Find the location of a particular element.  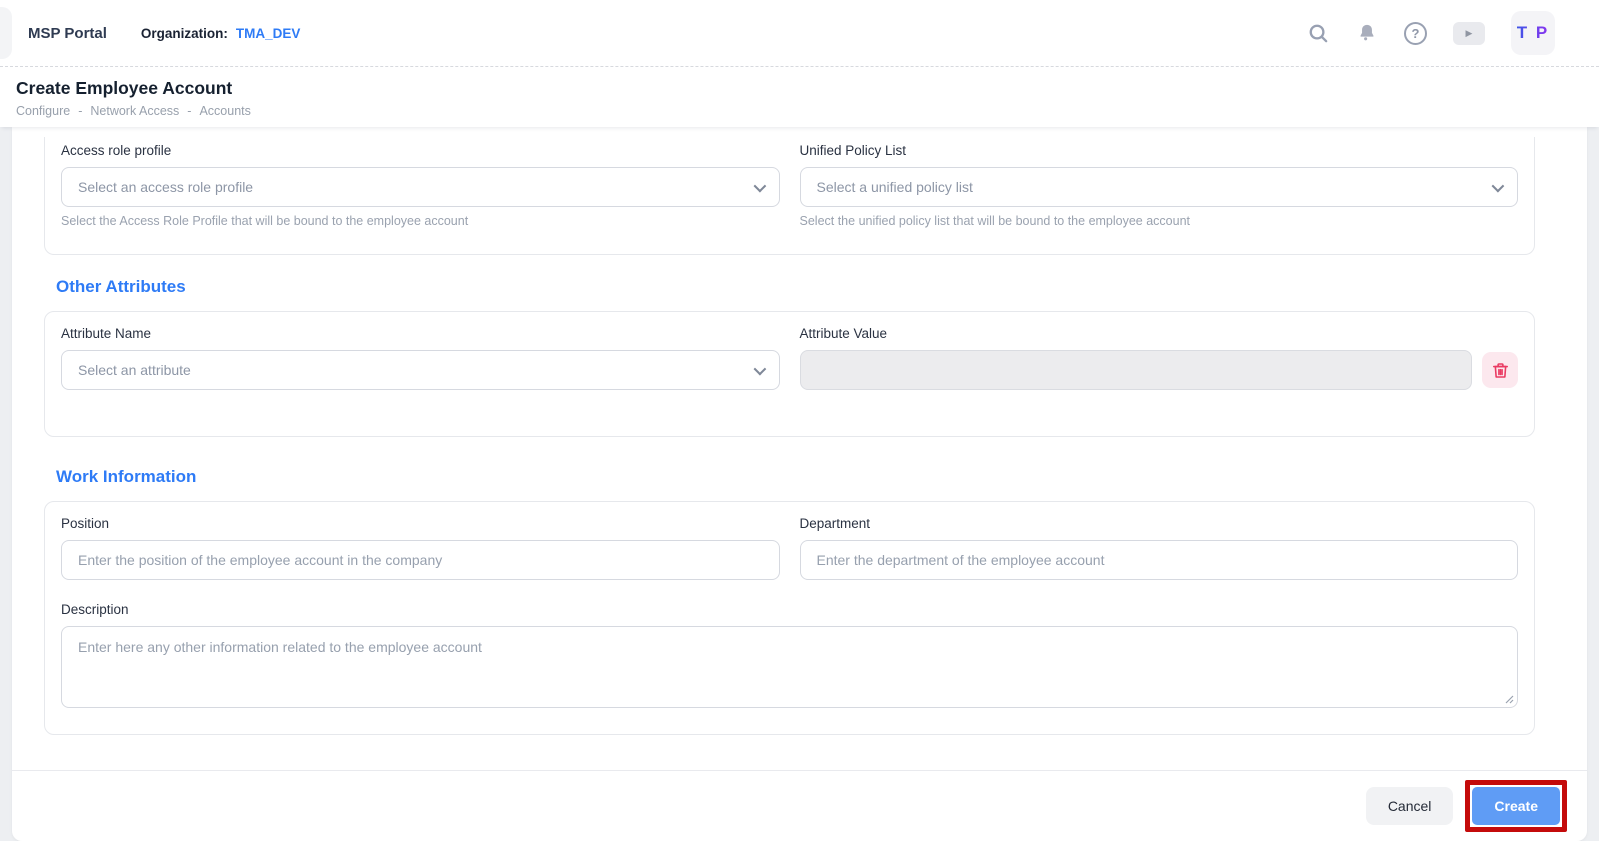

attribute-name-placeholder: Select an attribute is located at coordinates (134, 370).